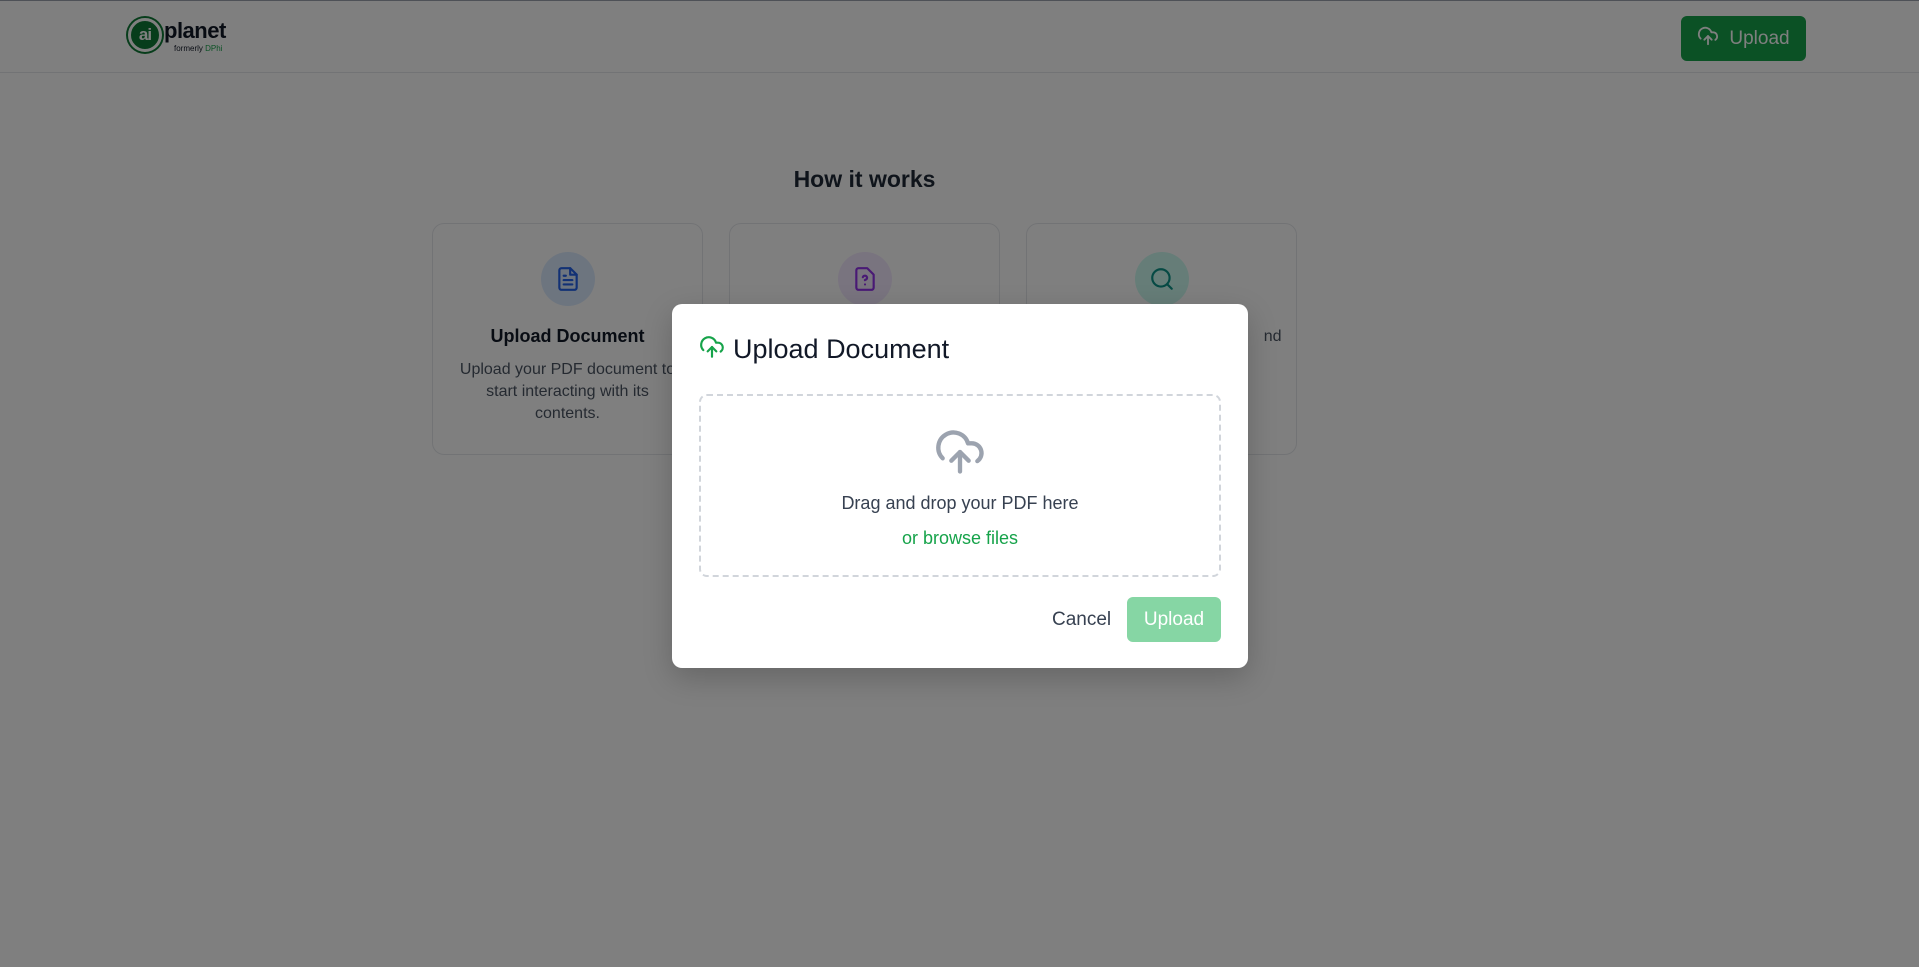 The image size is (1919, 967). What do you see at coordinates (960, 538) in the screenshot?
I see `browse-files-link: or browse files` at bounding box center [960, 538].